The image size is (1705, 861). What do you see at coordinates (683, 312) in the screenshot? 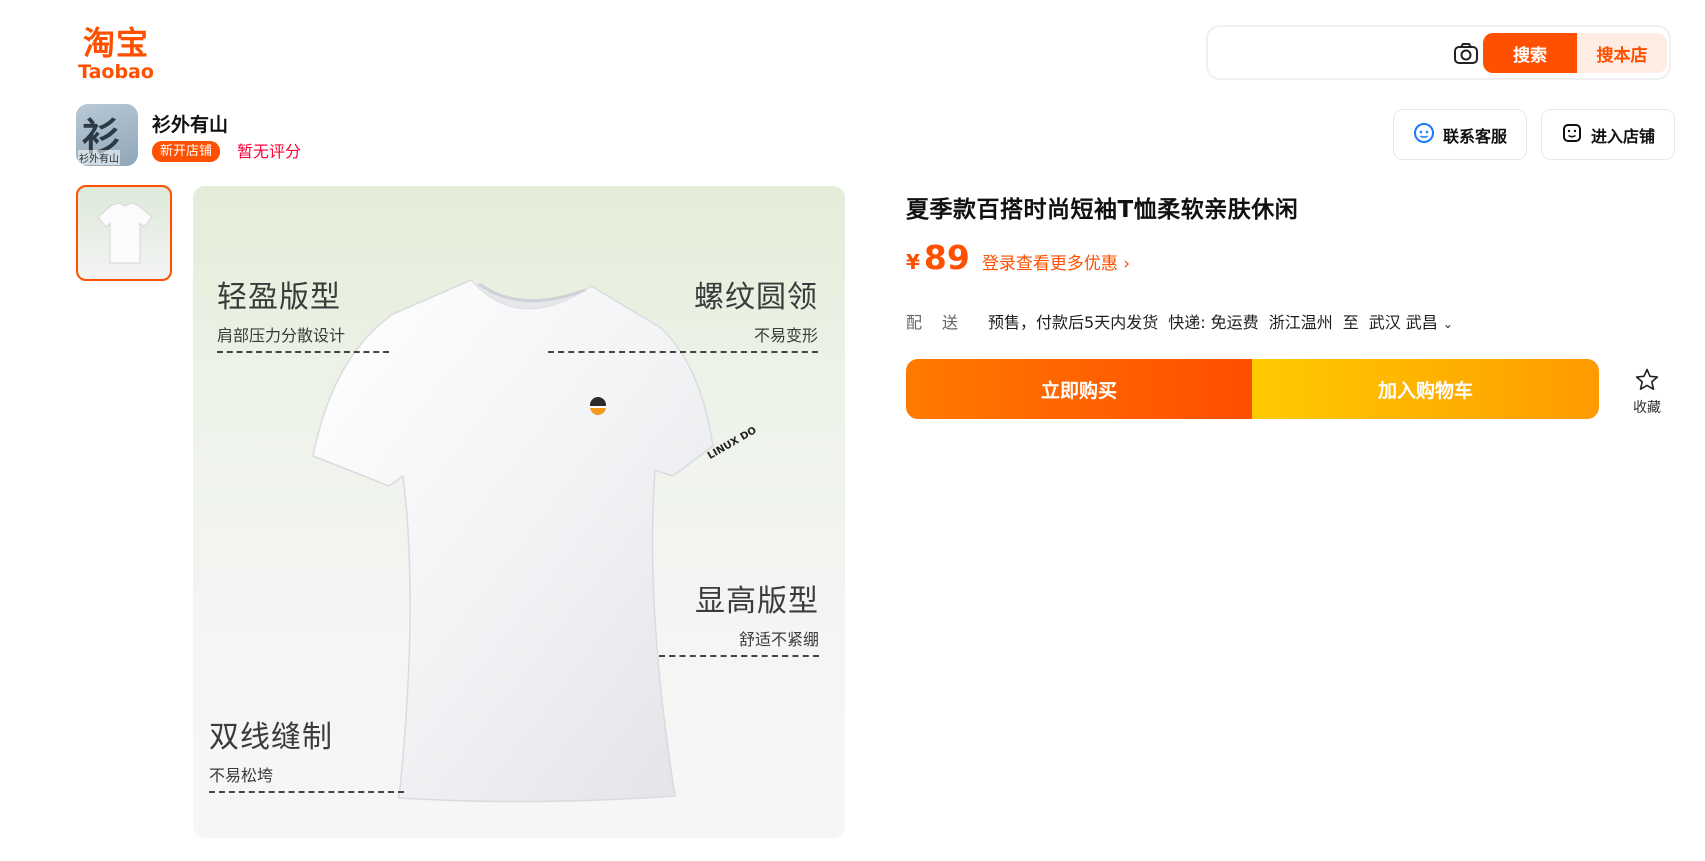
I see `feature-callout: 螺纹圆领 不易变形` at bounding box center [683, 312].